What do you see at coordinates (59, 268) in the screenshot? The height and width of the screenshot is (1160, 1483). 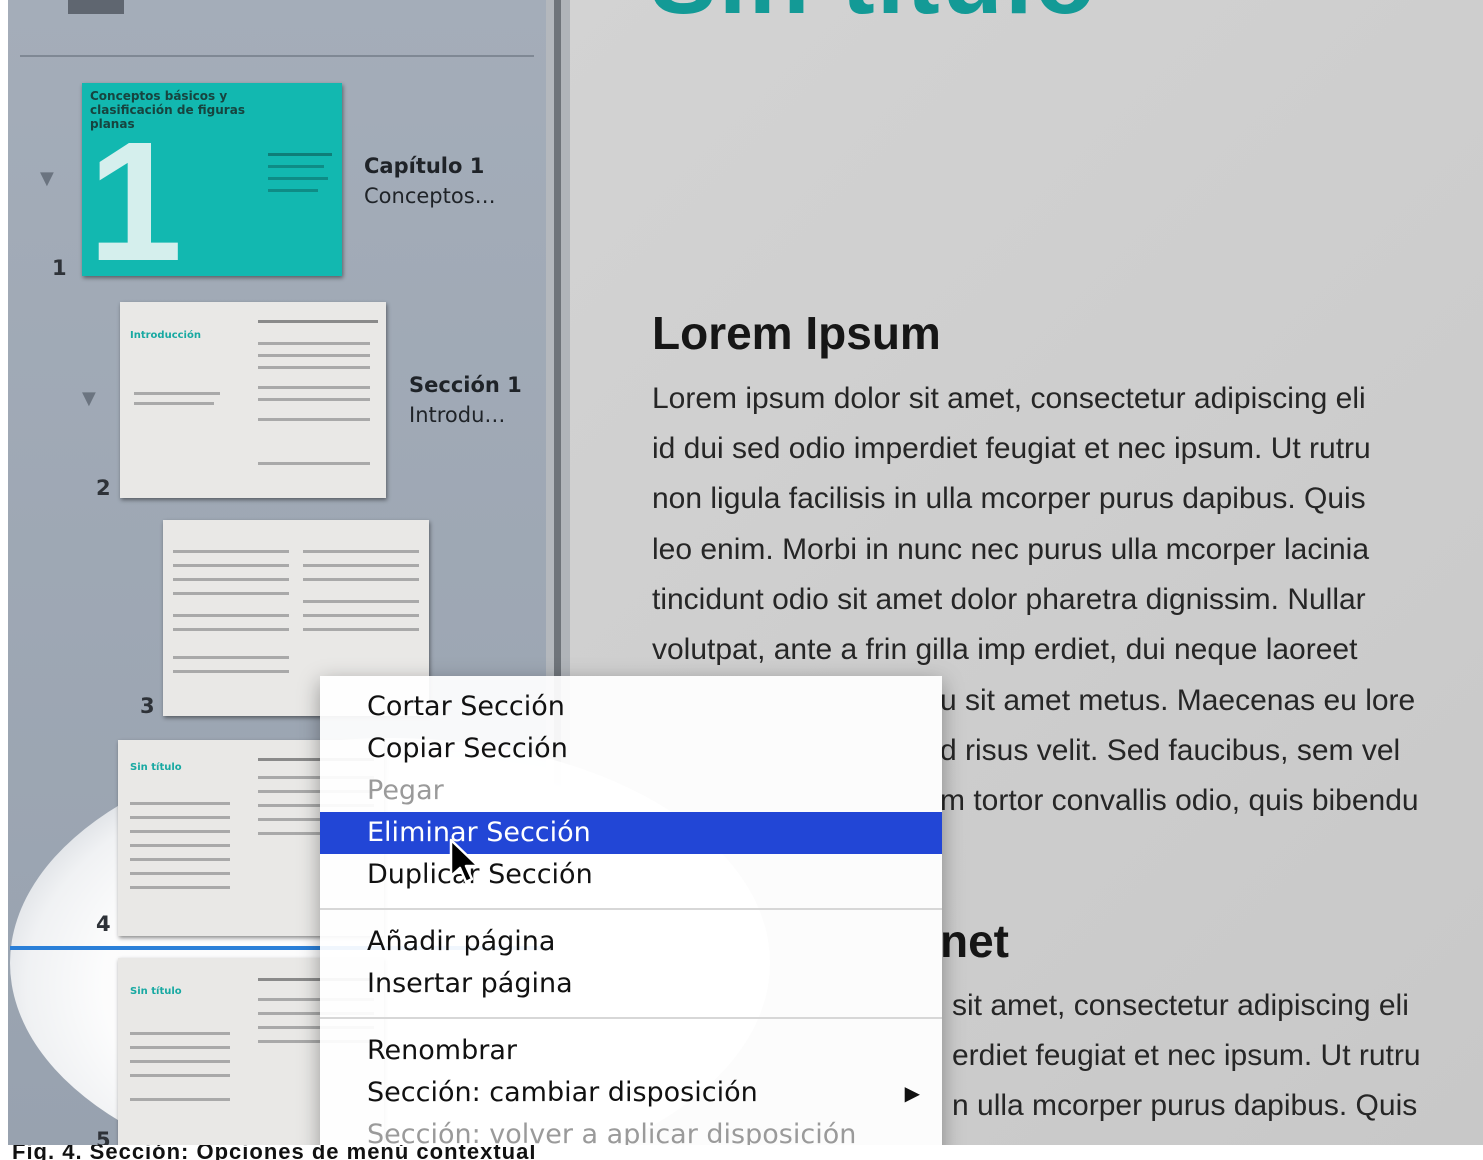 I see `page-number: 1` at bounding box center [59, 268].